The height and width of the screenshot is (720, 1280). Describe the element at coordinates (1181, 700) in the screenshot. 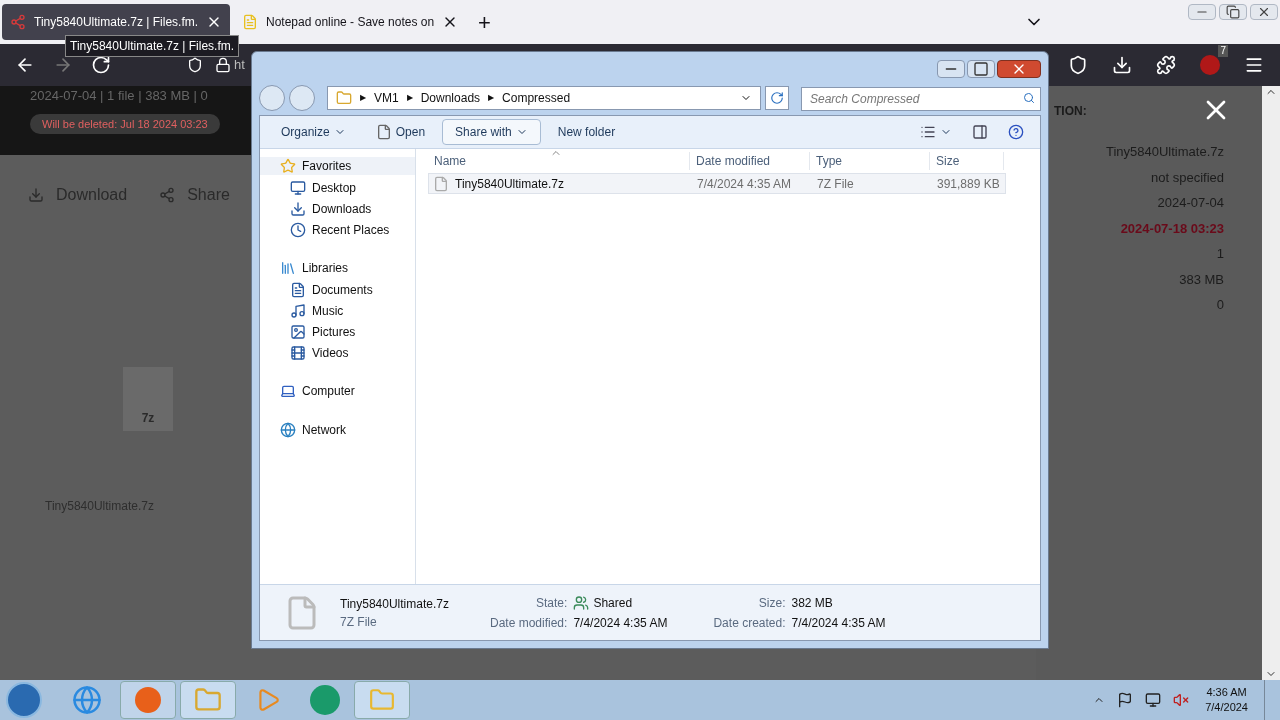

I see `speaker-icon` at that location.